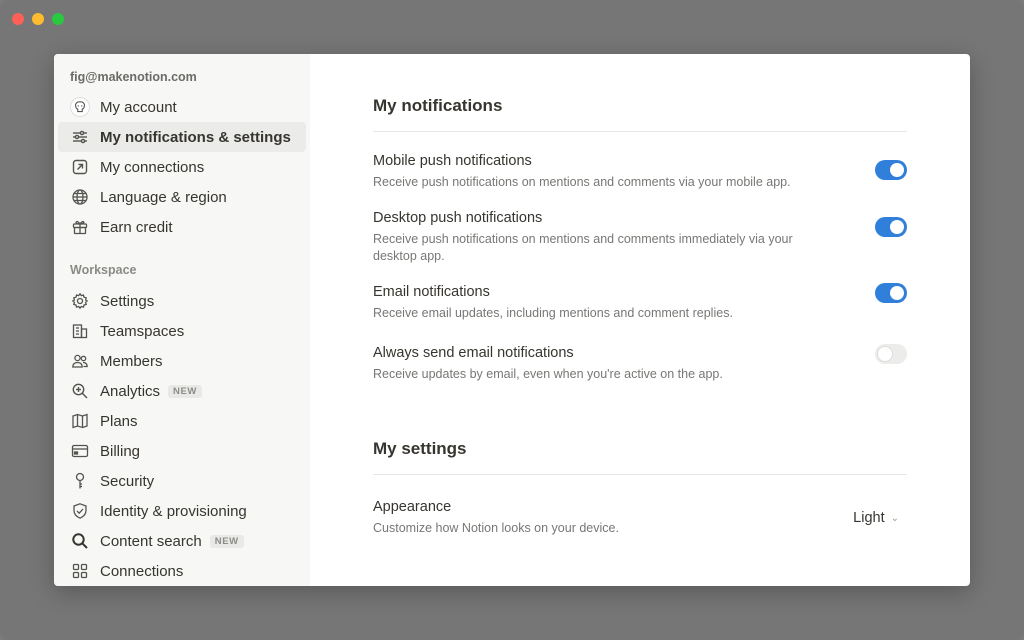 This screenshot has height=640, width=1024. What do you see at coordinates (80, 227) in the screenshot?
I see `gift-icon` at bounding box center [80, 227].